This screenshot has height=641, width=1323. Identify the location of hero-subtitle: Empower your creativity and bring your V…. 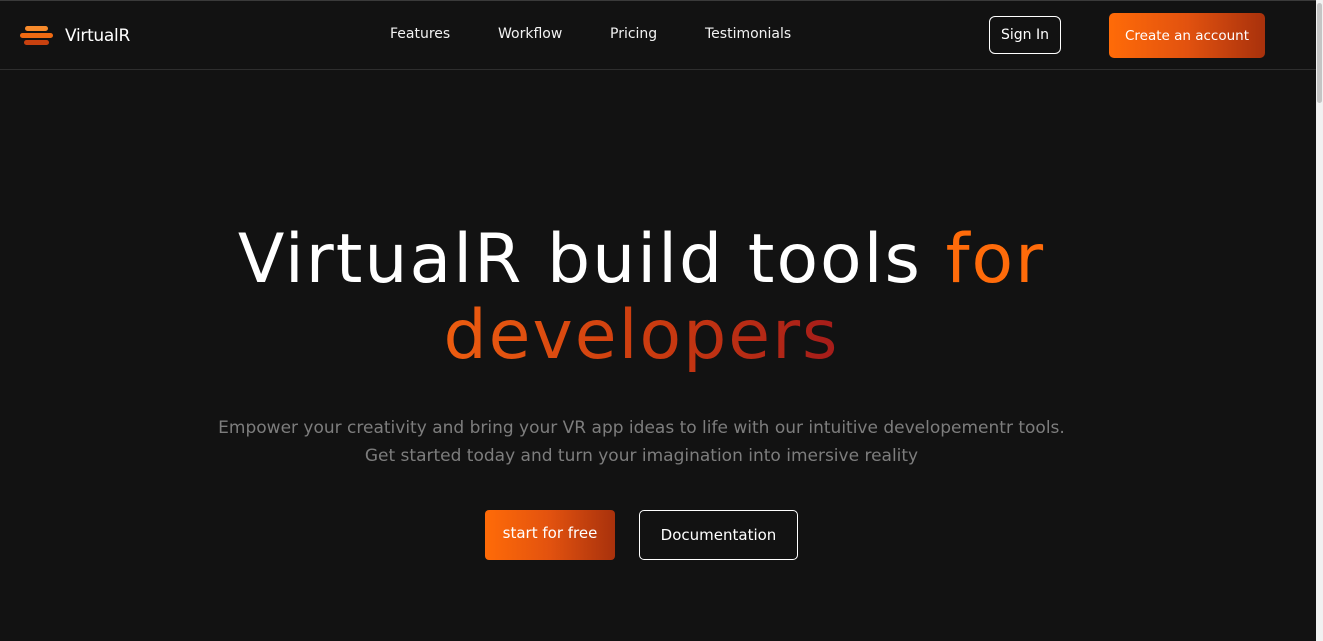
(641, 442).